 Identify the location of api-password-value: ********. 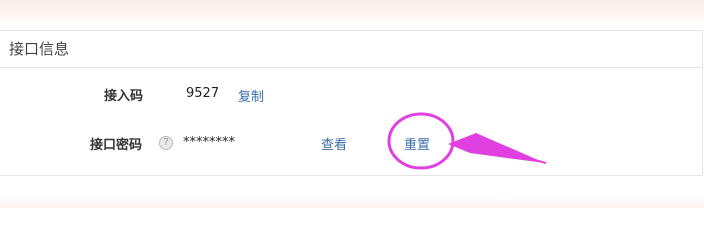
(209, 142).